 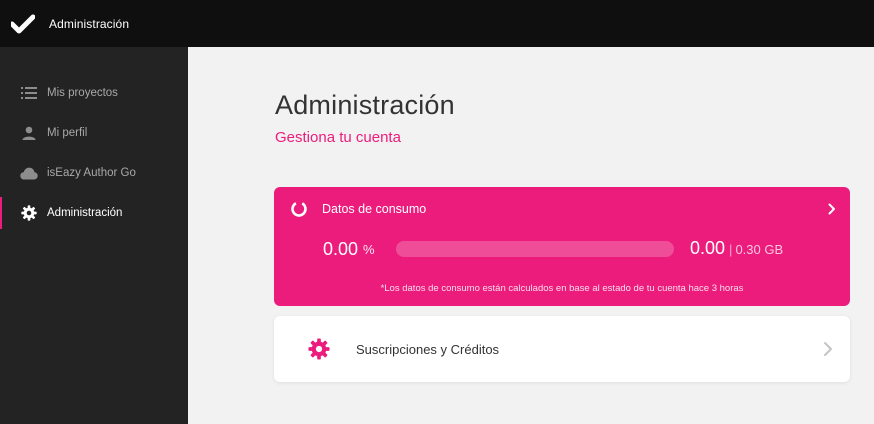 I want to click on subscriptions-card: Suscripciones y Créditos, so click(x=562, y=349).